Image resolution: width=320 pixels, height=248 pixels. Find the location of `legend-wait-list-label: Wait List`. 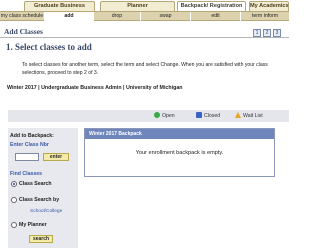

legend-wait-list-label: Wait List is located at coordinates (253, 116).